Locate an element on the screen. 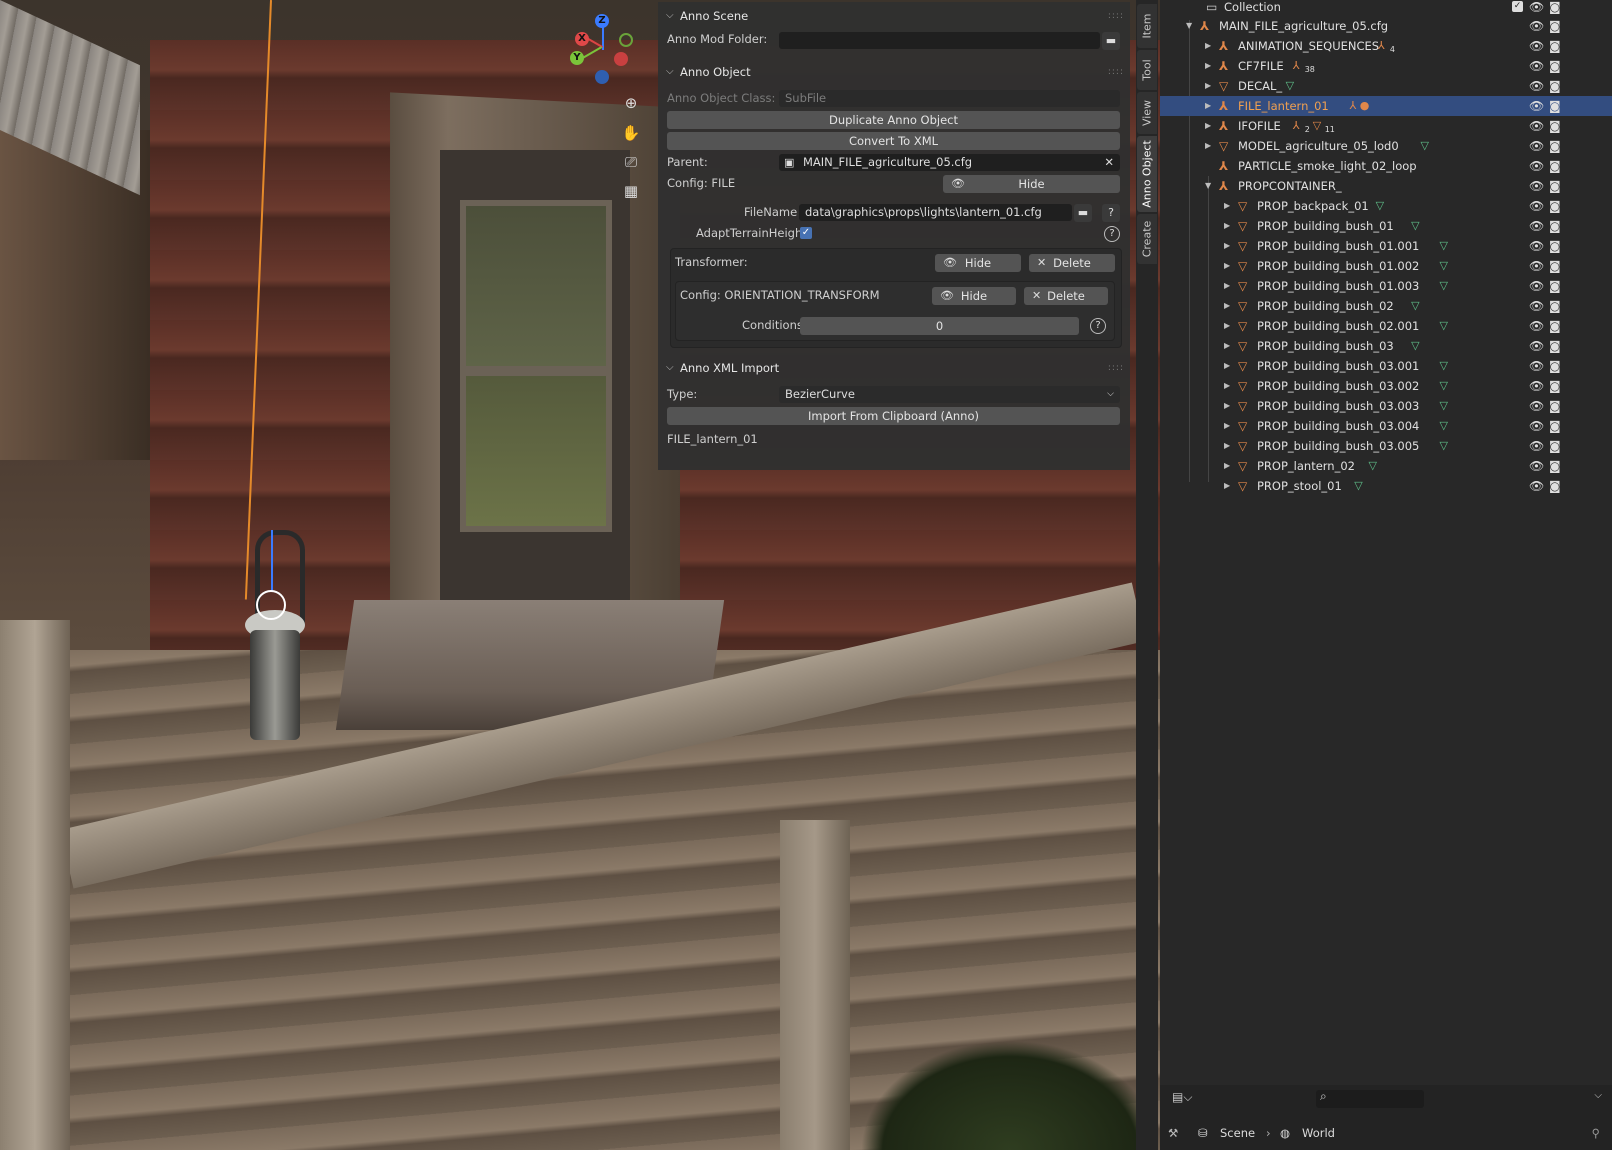  type-dropdown: BezierCurve ⌵ is located at coordinates (949, 394).